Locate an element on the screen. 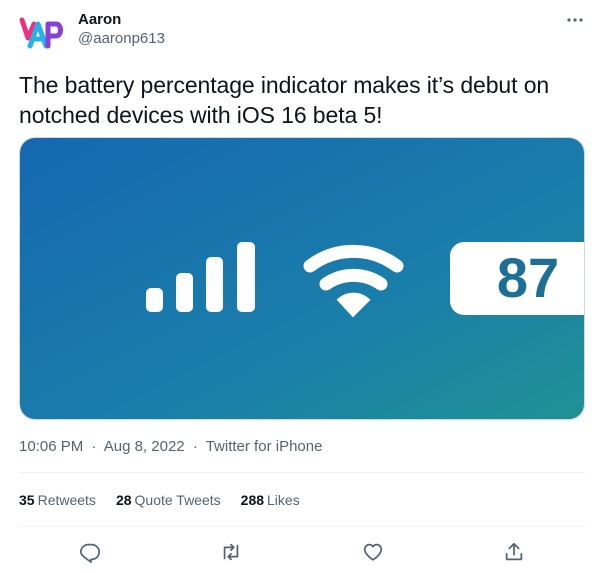 The height and width of the screenshot is (573, 601). retweets-label: Retweets is located at coordinates (66, 500).